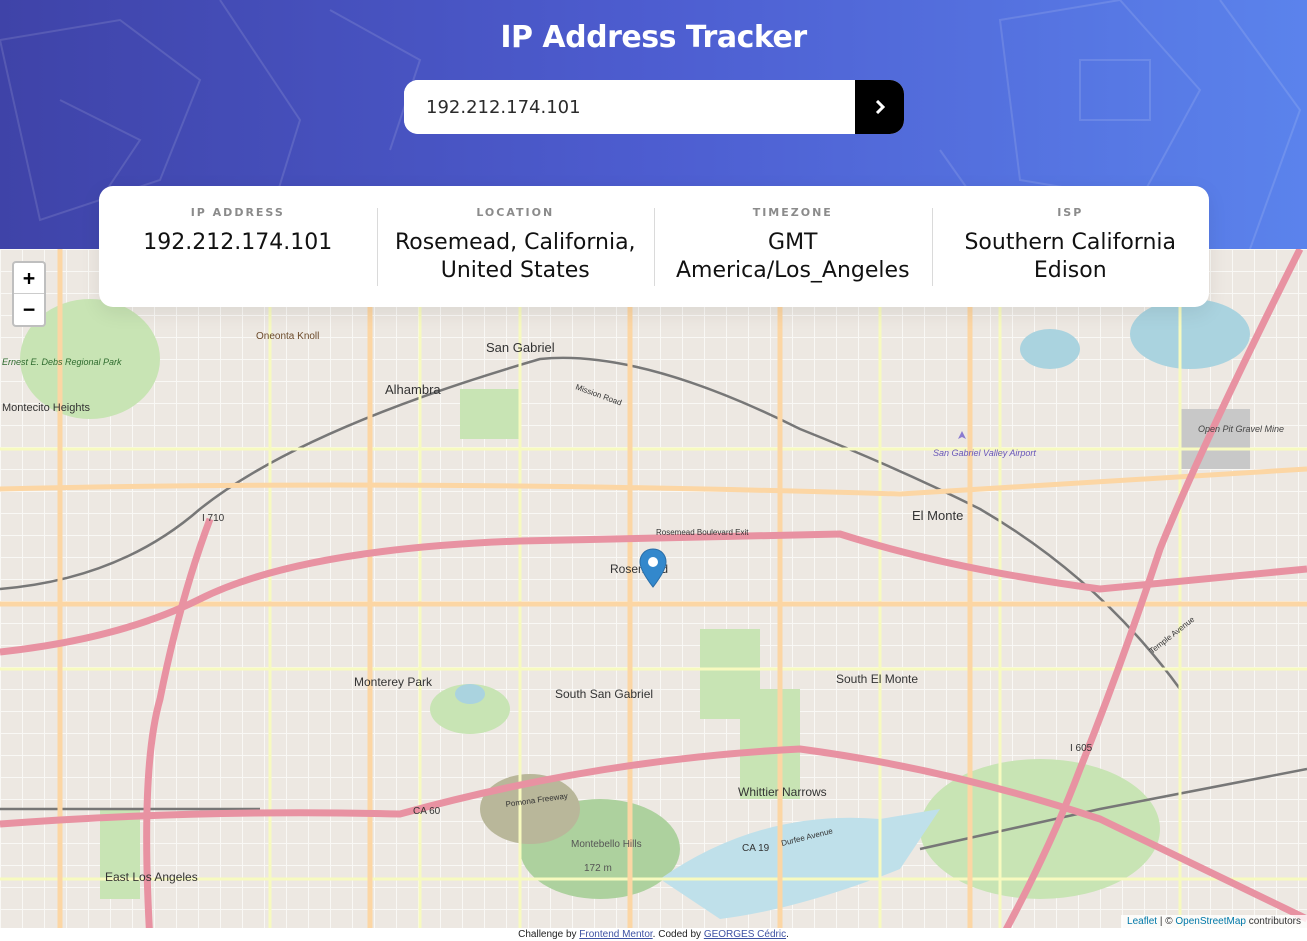 The height and width of the screenshot is (941, 1307). I want to click on isp-label: ISP, so click(1070, 212).